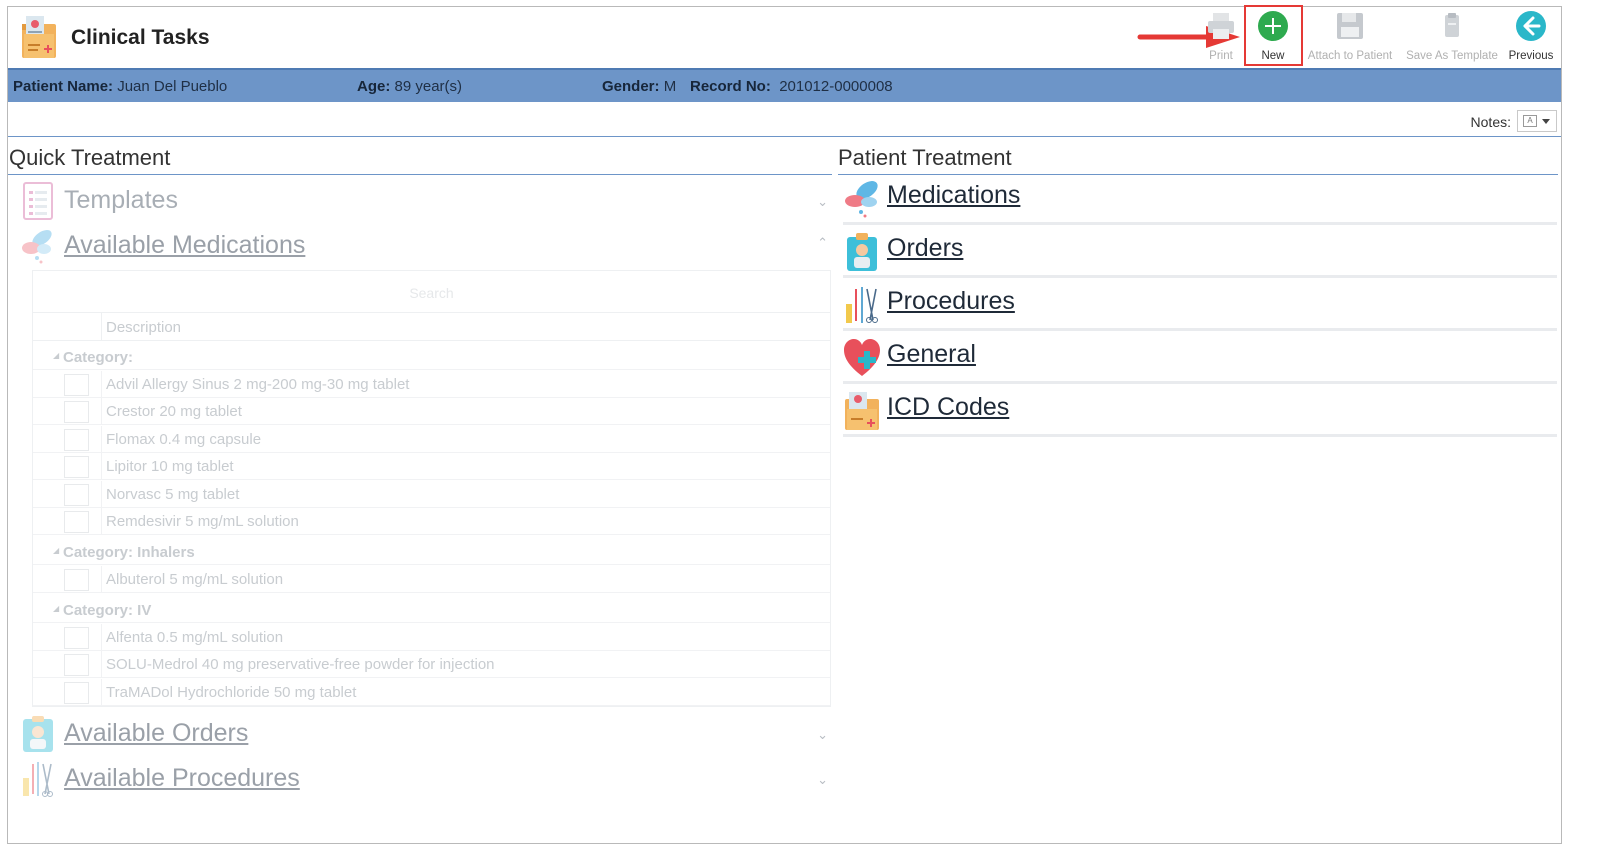  What do you see at coordinates (431, 579) in the screenshot?
I see `table-row: Albuterol 5 mg/mL solution` at bounding box center [431, 579].